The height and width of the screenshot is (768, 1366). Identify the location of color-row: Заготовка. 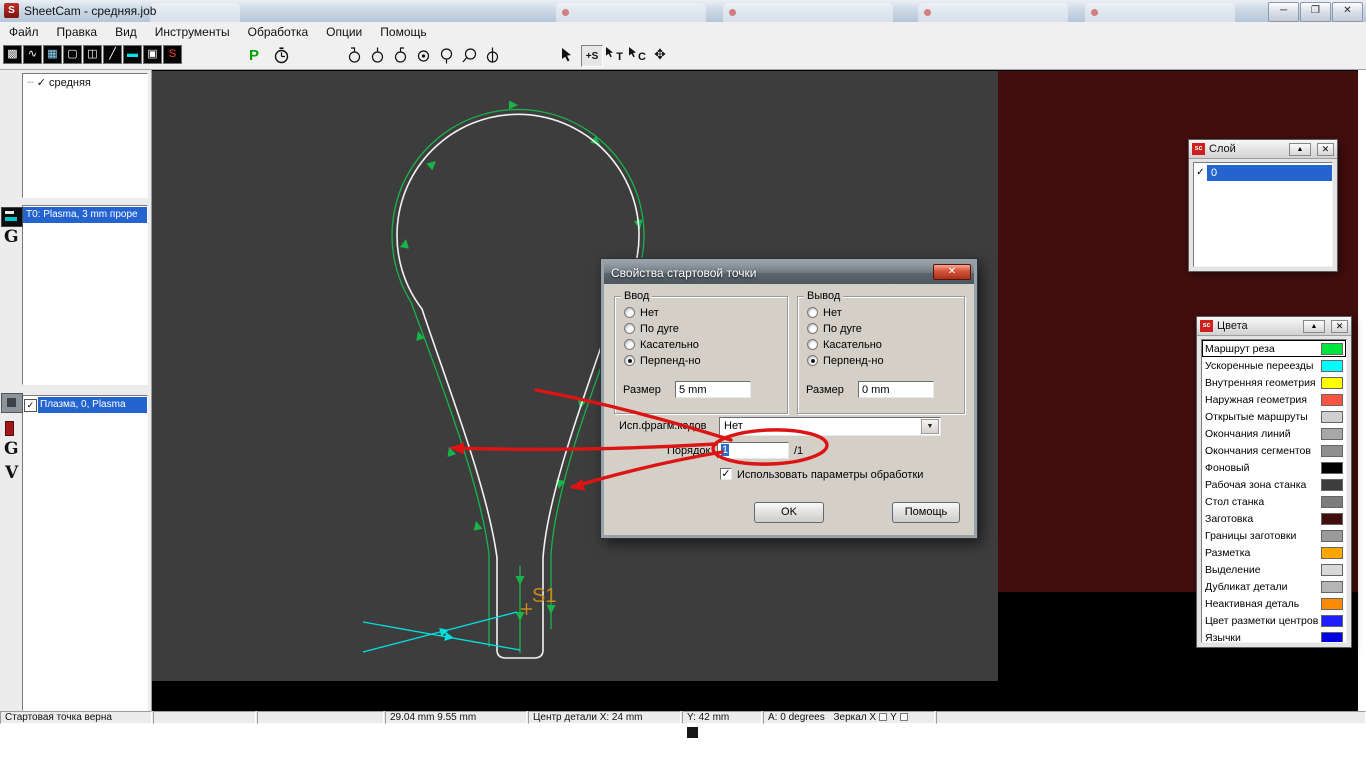
(1274, 518).